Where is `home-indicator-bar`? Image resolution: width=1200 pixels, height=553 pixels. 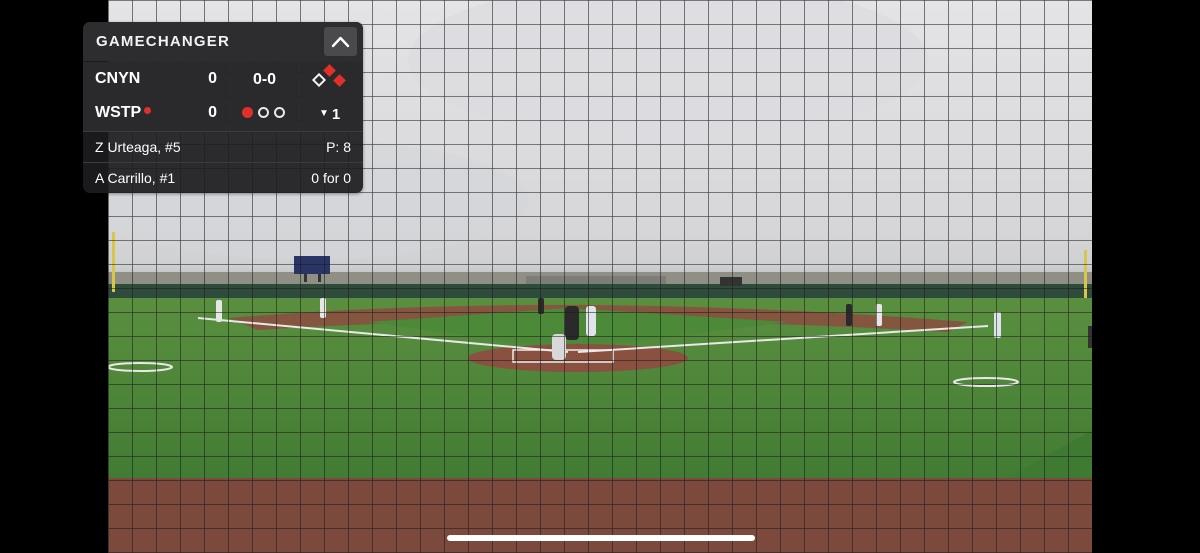
home-indicator-bar is located at coordinates (601, 538).